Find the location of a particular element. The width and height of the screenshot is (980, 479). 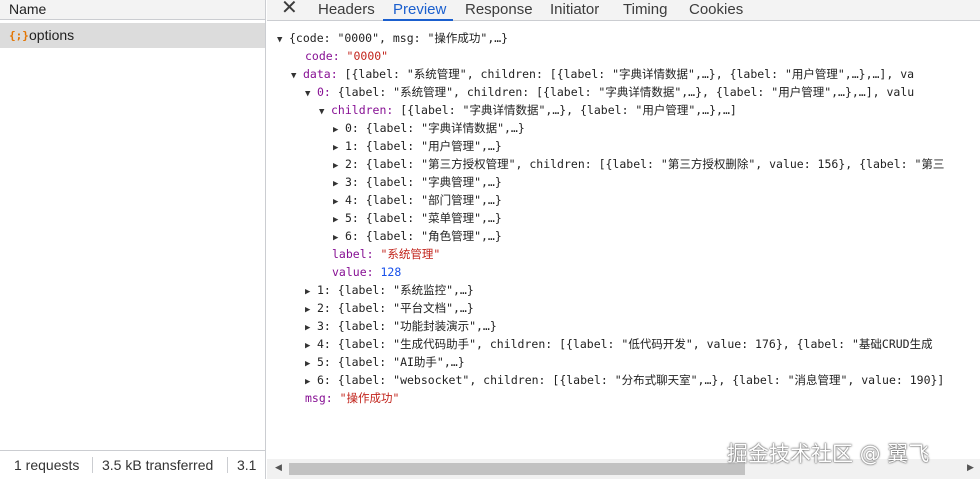

tree-node-data-item: ▶ 2: {label: "平台文档",…} is located at coordinates (389, 308).